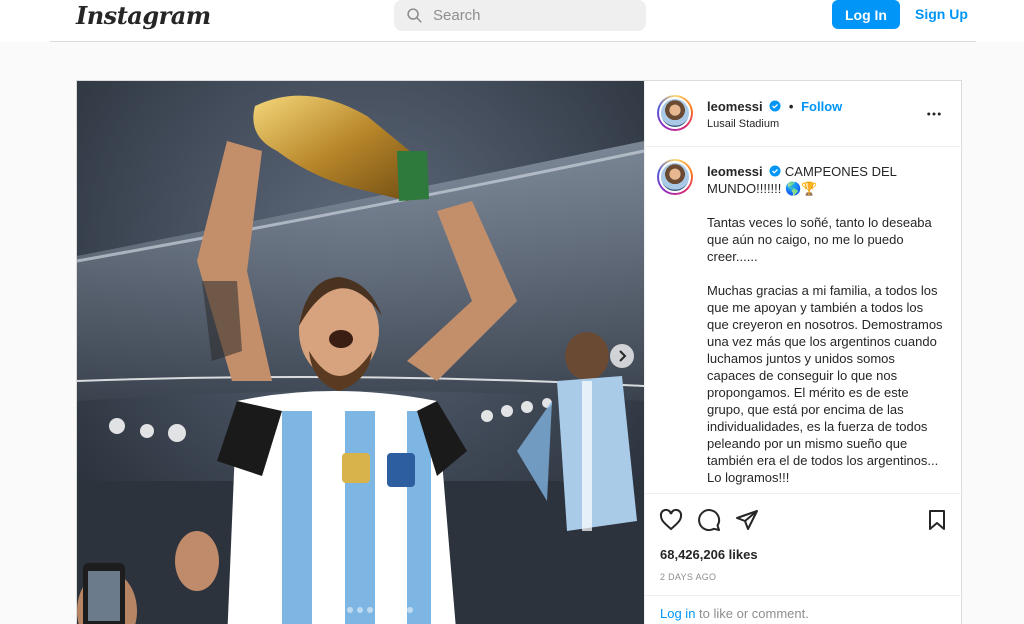 This screenshot has width=1024, height=624. Describe the element at coordinates (709, 520) in the screenshot. I see `comment-icon` at that location.